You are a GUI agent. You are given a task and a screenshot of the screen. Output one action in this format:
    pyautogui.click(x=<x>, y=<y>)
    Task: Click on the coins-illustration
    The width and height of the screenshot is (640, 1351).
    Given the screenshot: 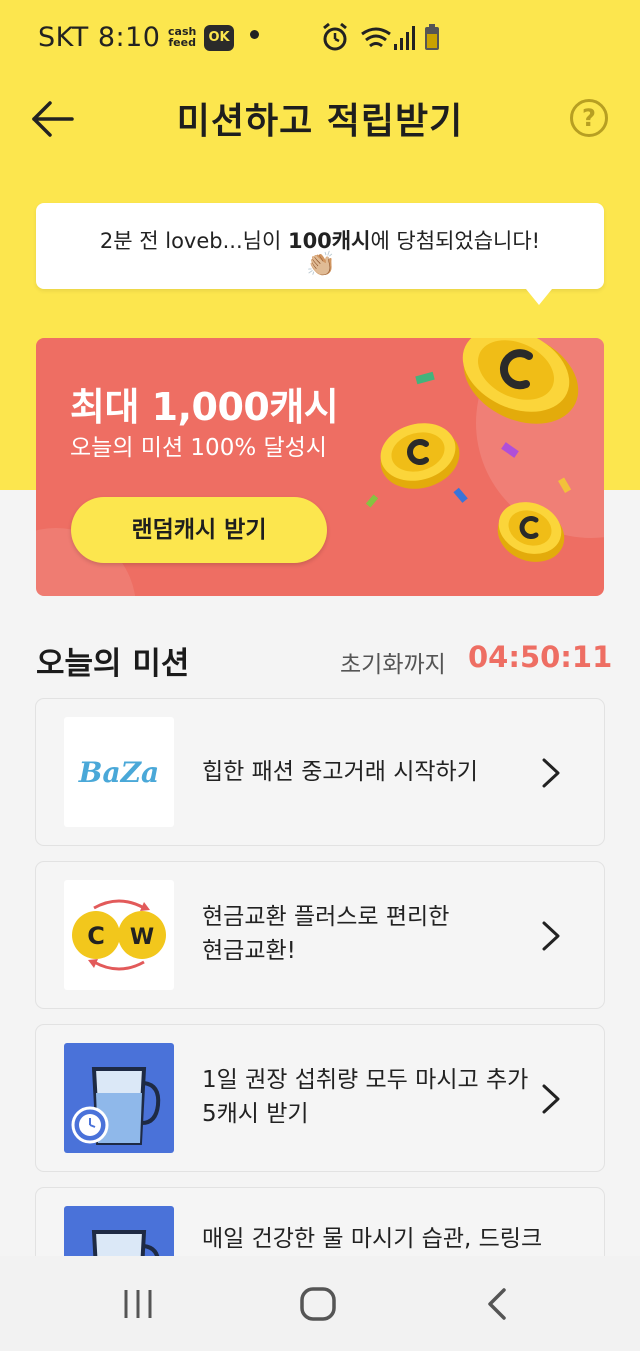 What is the action you would take?
    pyautogui.click(x=472, y=450)
    